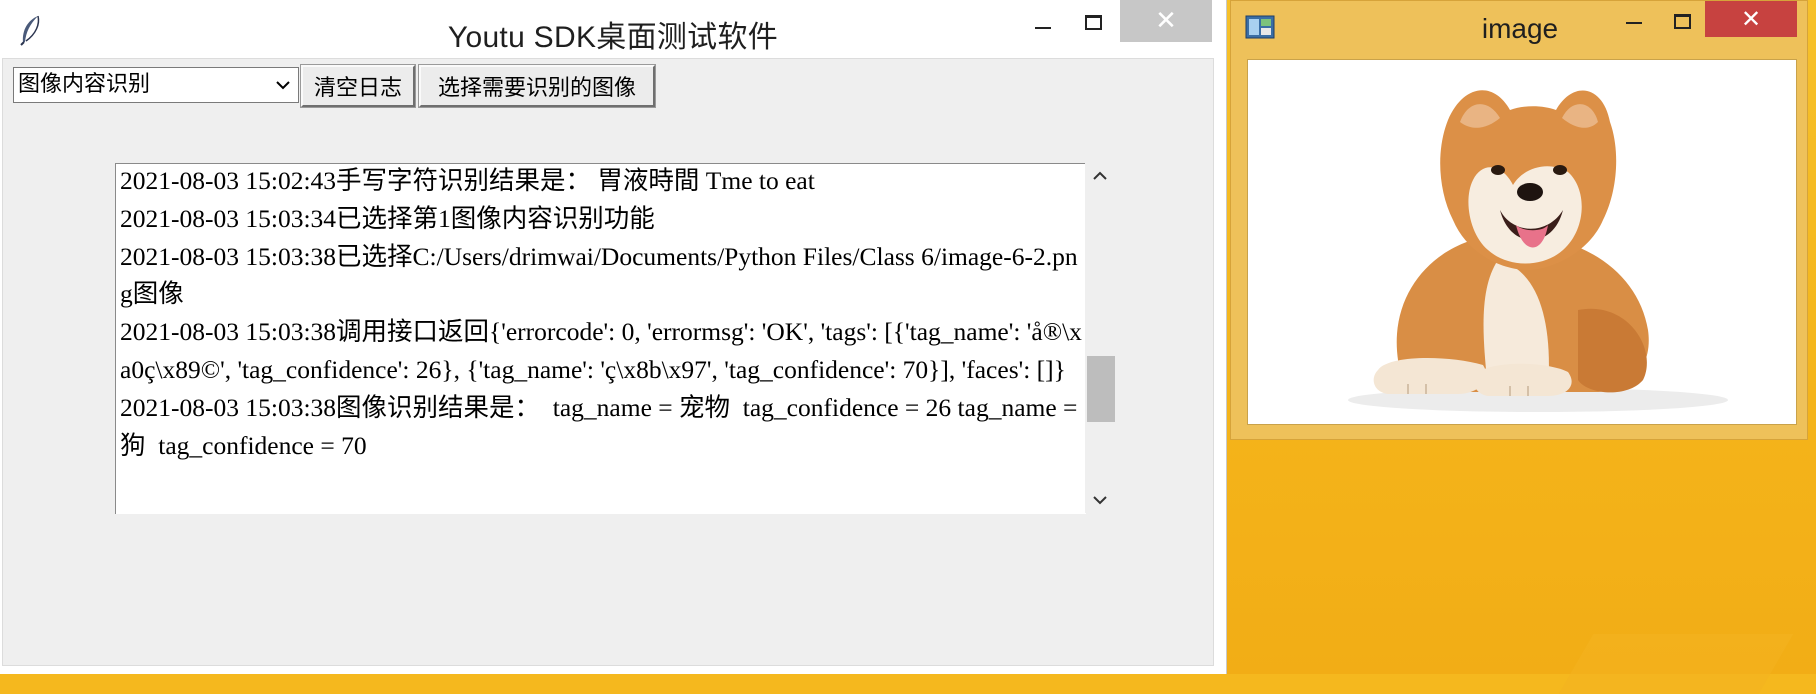 The height and width of the screenshot is (694, 1816). I want to click on mode-select-value: 图像内容识别, so click(84, 84).